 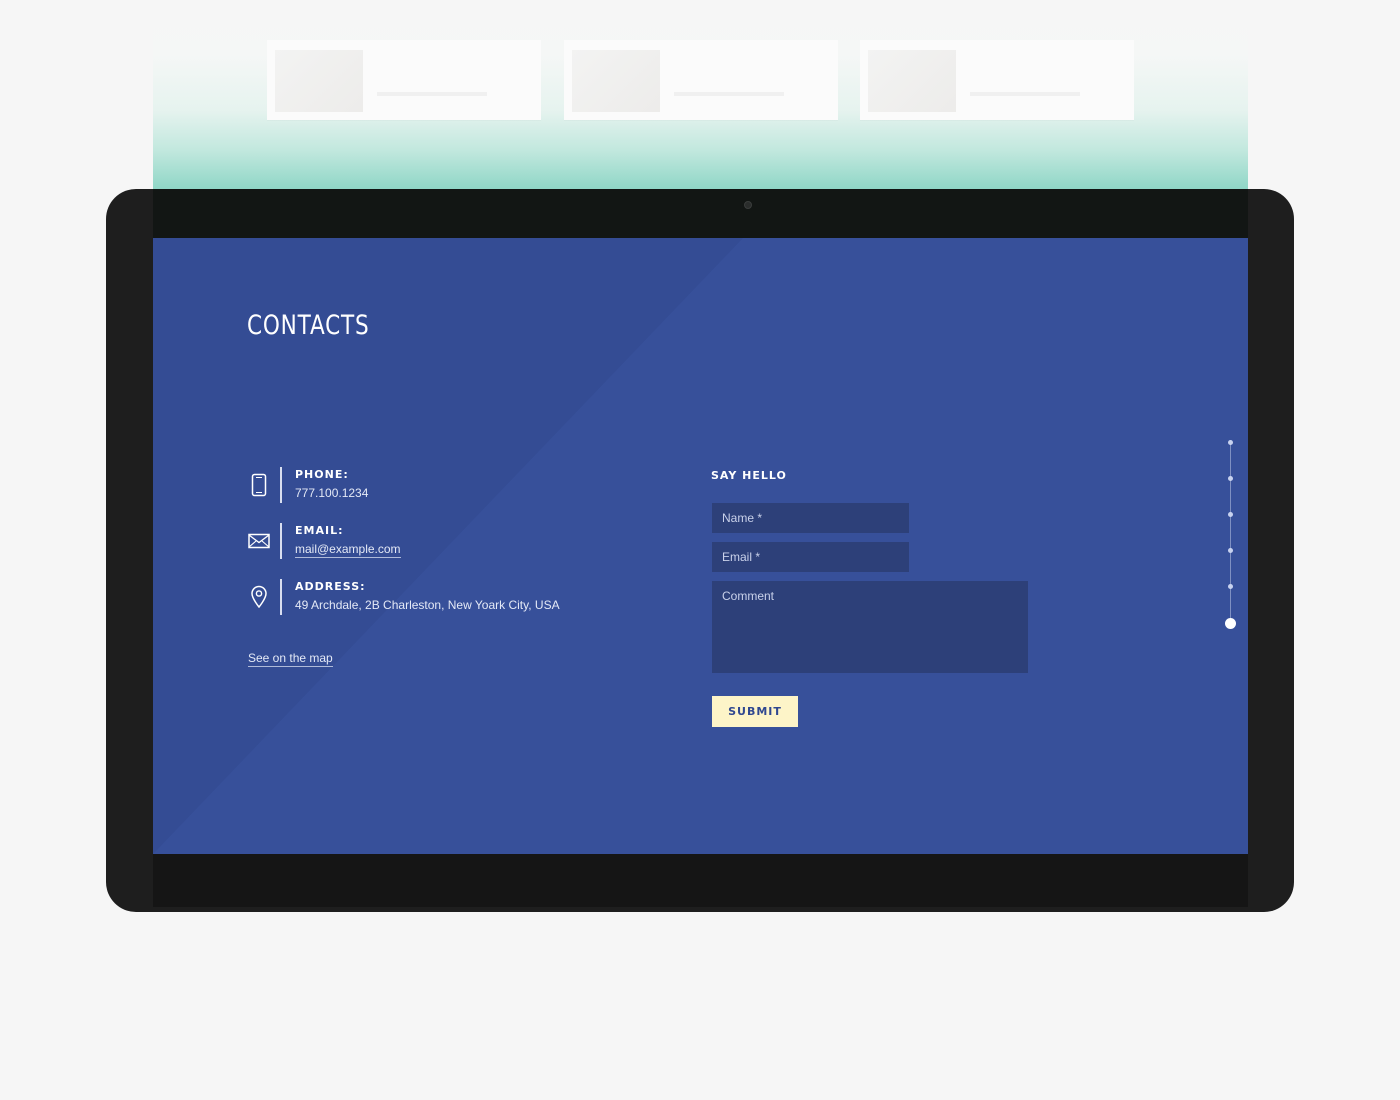 What do you see at coordinates (259, 485) in the screenshot?
I see `phone-icon` at bounding box center [259, 485].